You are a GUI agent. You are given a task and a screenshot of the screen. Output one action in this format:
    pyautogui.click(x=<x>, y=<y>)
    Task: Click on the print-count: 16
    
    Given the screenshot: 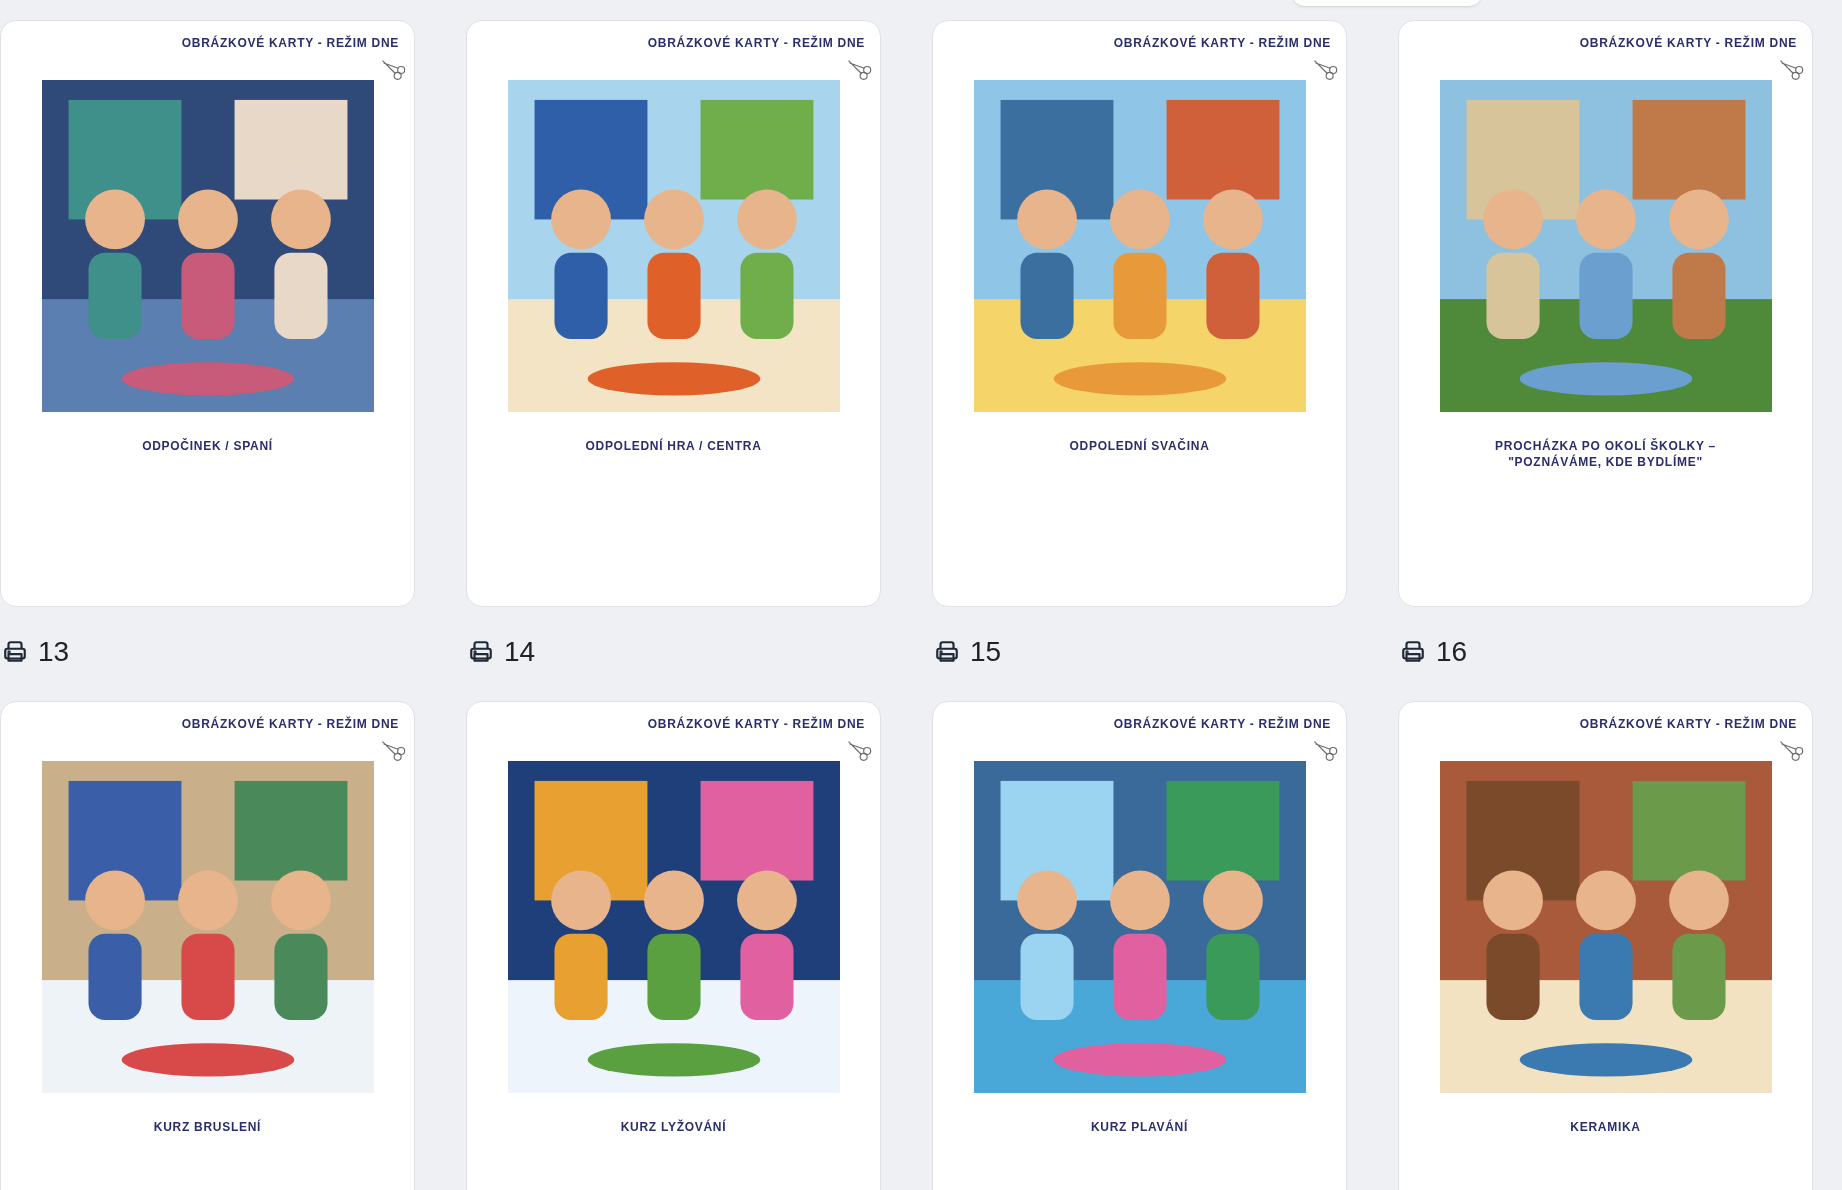 What is the action you would take?
    pyautogui.click(x=1452, y=652)
    